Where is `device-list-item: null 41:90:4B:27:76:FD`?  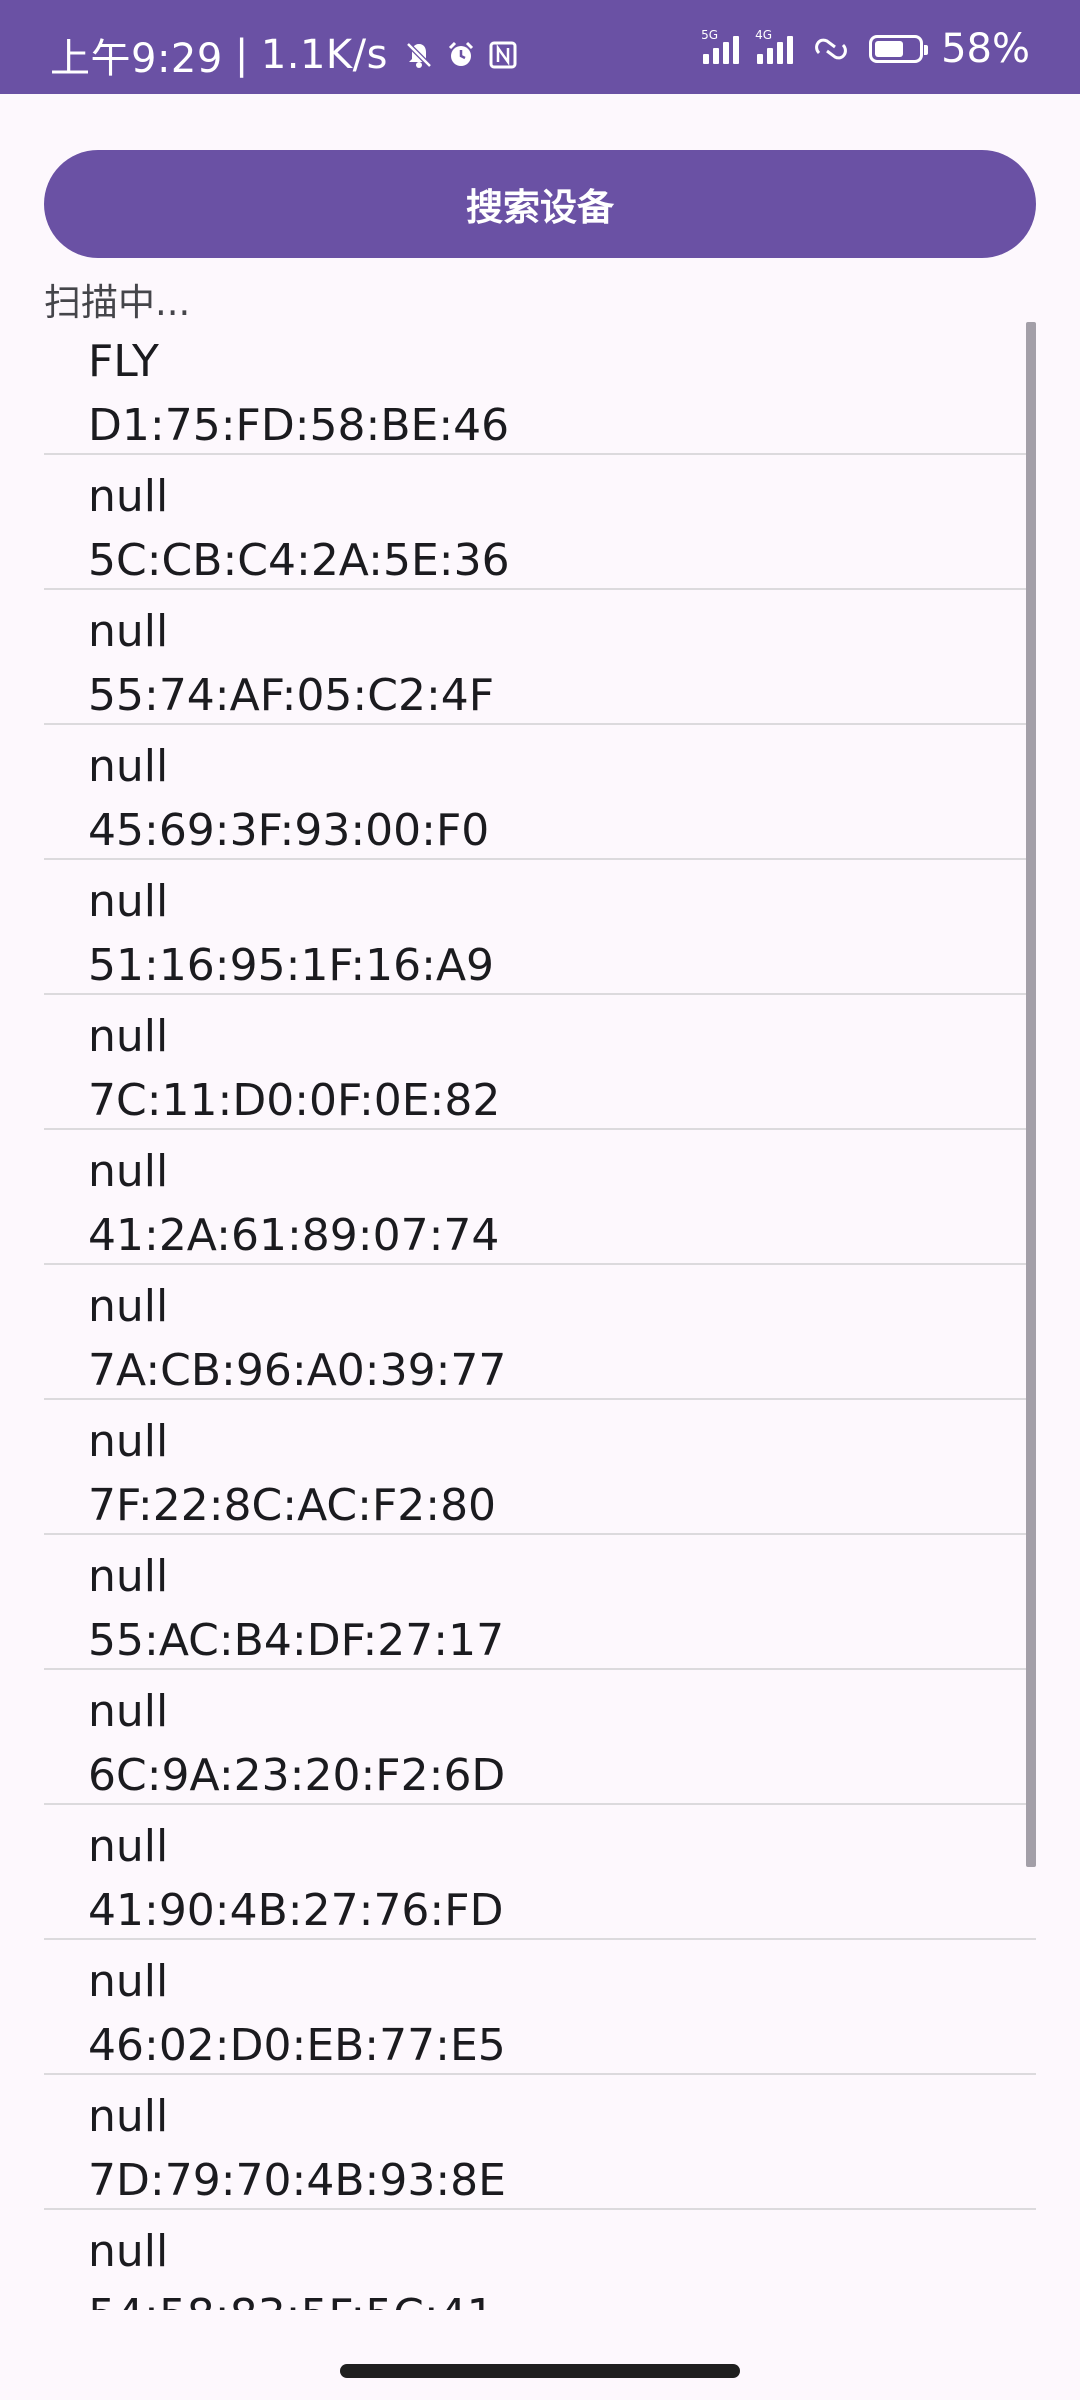
device-list-item: null 41:90:4B:27:76:FD is located at coordinates (540, 1872).